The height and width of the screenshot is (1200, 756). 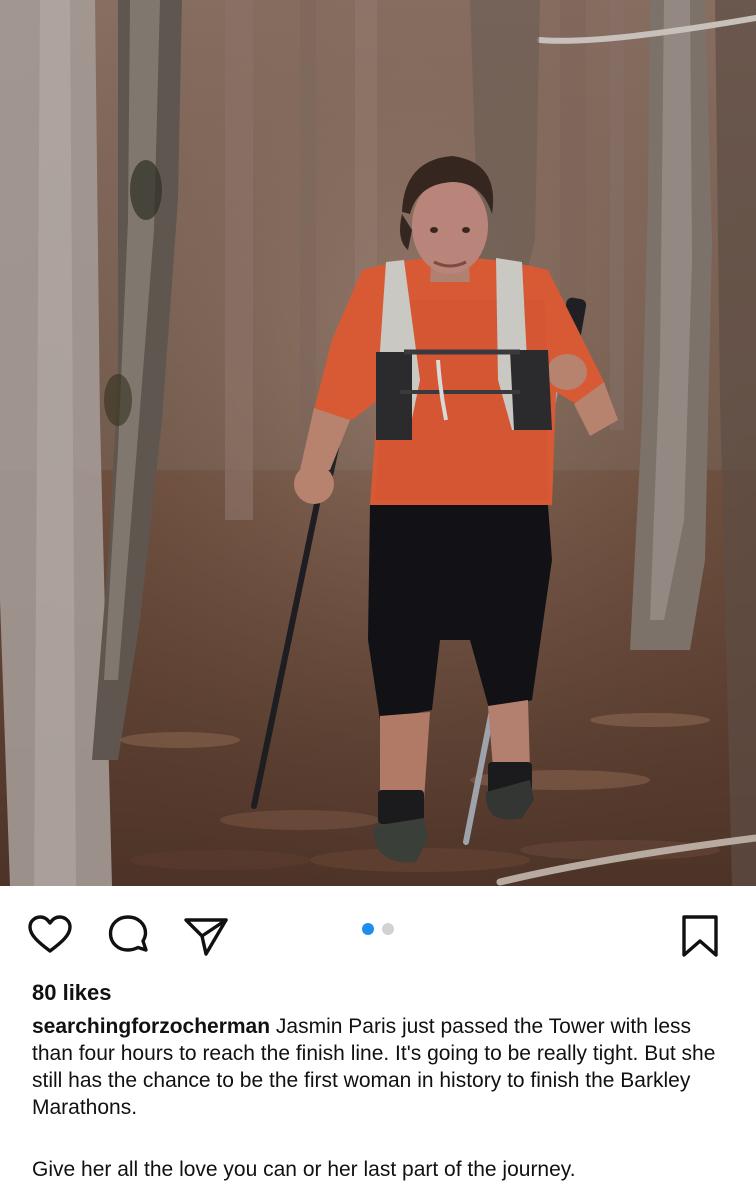 What do you see at coordinates (151, 1026) in the screenshot?
I see `caption-username: searchingforzocherman` at bounding box center [151, 1026].